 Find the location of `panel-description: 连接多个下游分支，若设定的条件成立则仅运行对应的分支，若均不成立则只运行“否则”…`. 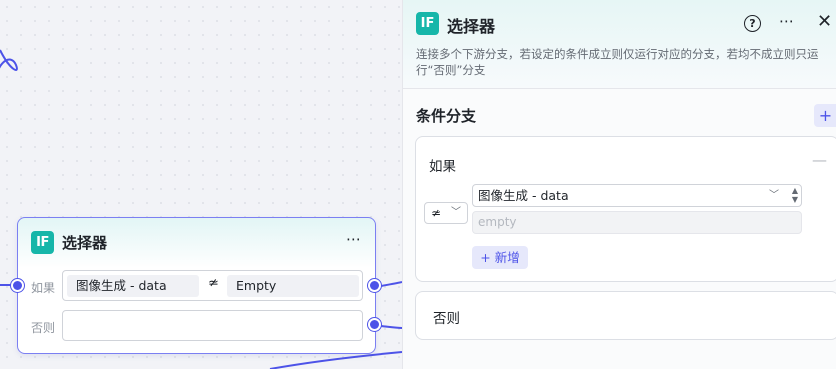

panel-description: 连接多个下游分支，若设定的条件成立则仅运行对应的分支，若均不成立则只运行“否则”… is located at coordinates (617, 62).